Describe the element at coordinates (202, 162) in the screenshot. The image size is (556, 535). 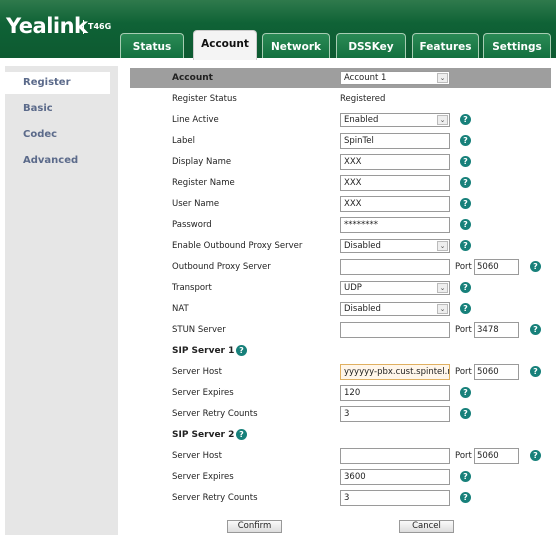
I see `display-name-label: Display Name` at that location.